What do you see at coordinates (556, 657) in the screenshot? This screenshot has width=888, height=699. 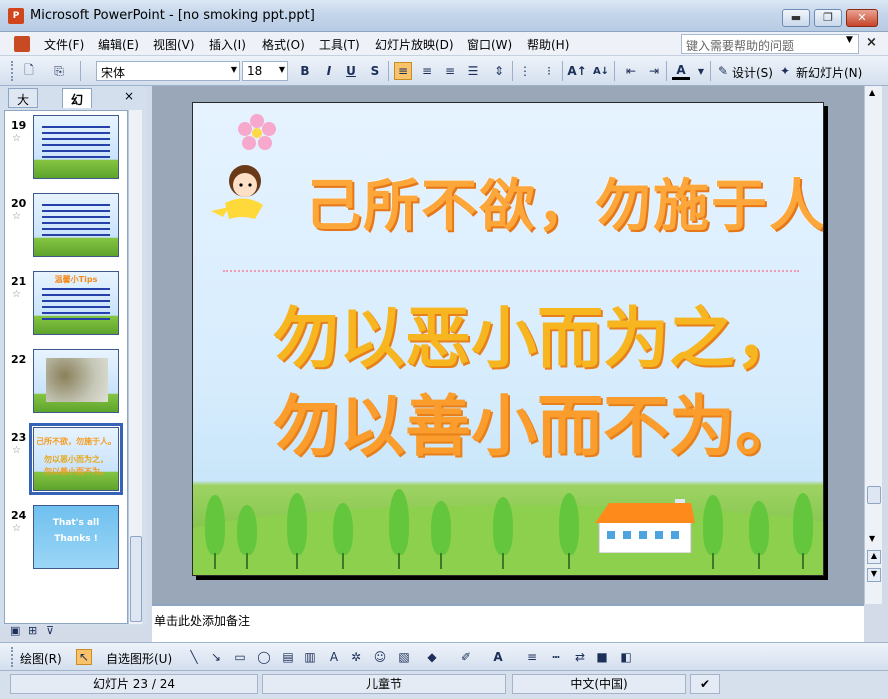 I see `dash-style-icon: ┅` at bounding box center [556, 657].